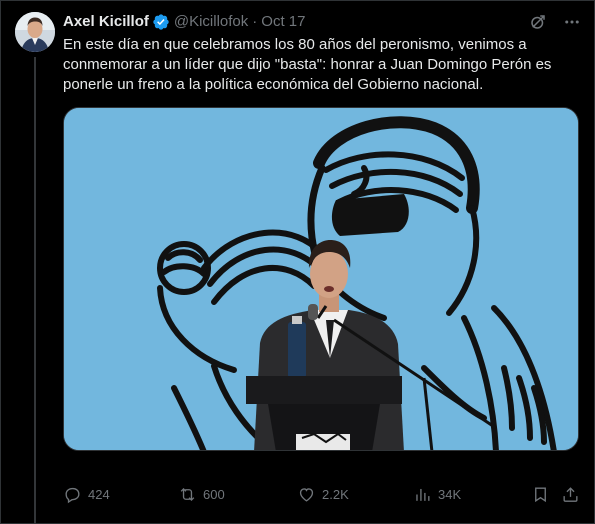 This screenshot has height=524, width=595. Describe the element at coordinates (214, 494) in the screenshot. I see `repost-count: 600` at that location.